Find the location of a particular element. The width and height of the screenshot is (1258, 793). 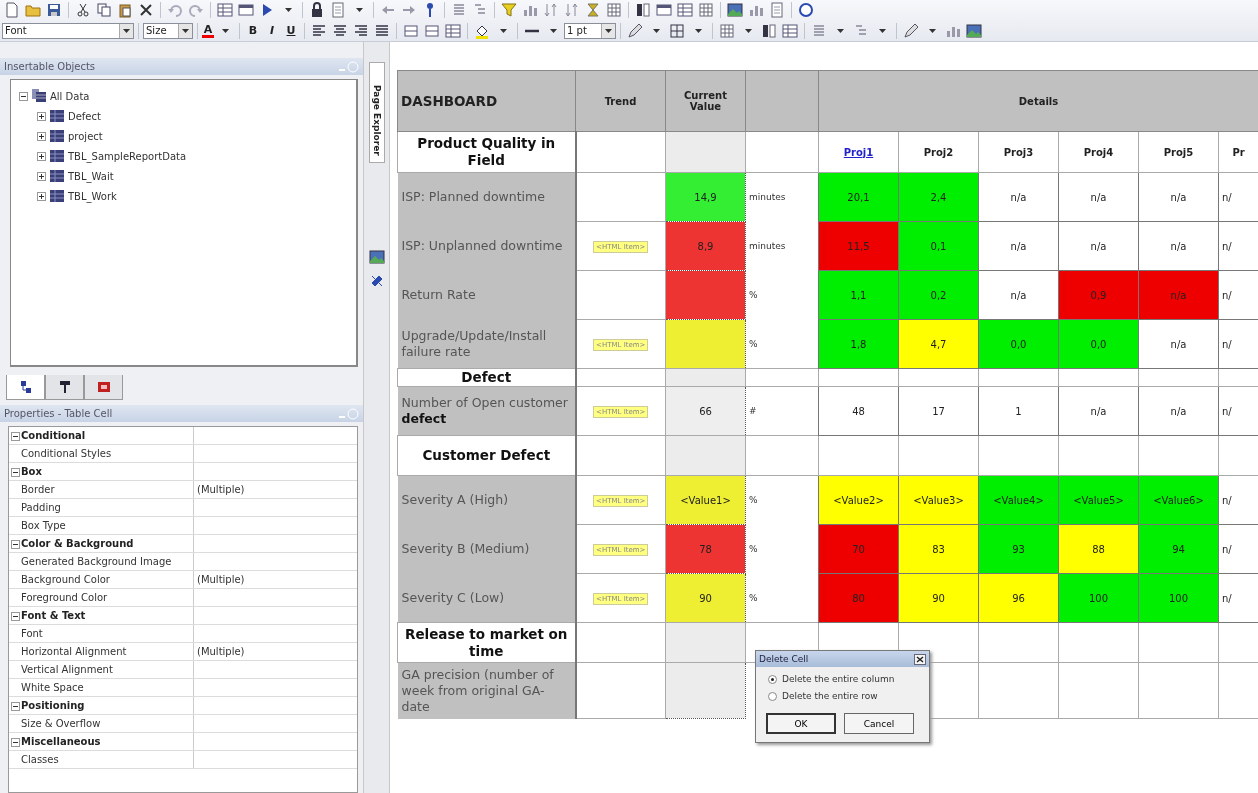

sort-icon is located at coordinates (572, 10).